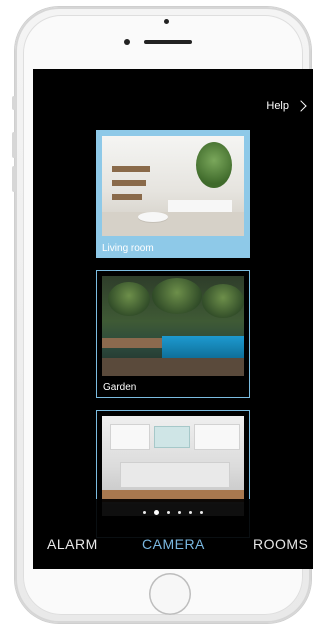 This screenshot has width=320, height=632. What do you see at coordinates (72, 544) in the screenshot?
I see `tab-alarm: ALARM` at bounding box center [72, 544].